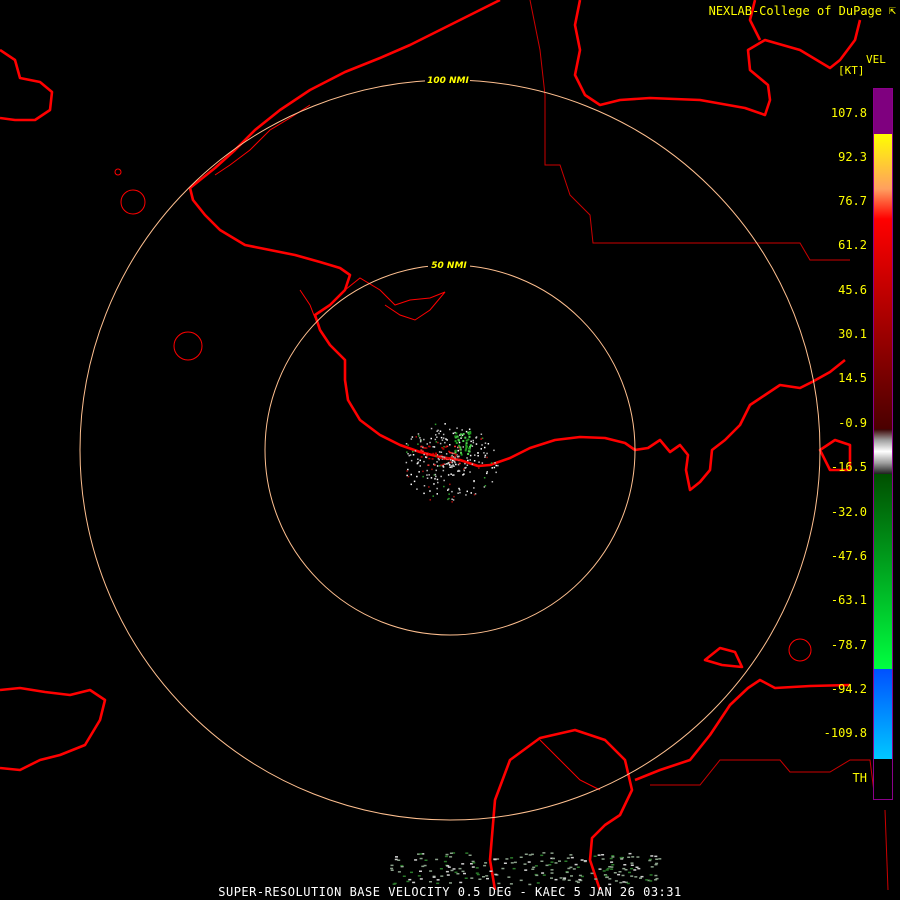 The height and width of the screenshot is (900, 900). I want to click on colorbar-tick: -63.1, so click(848, 600).